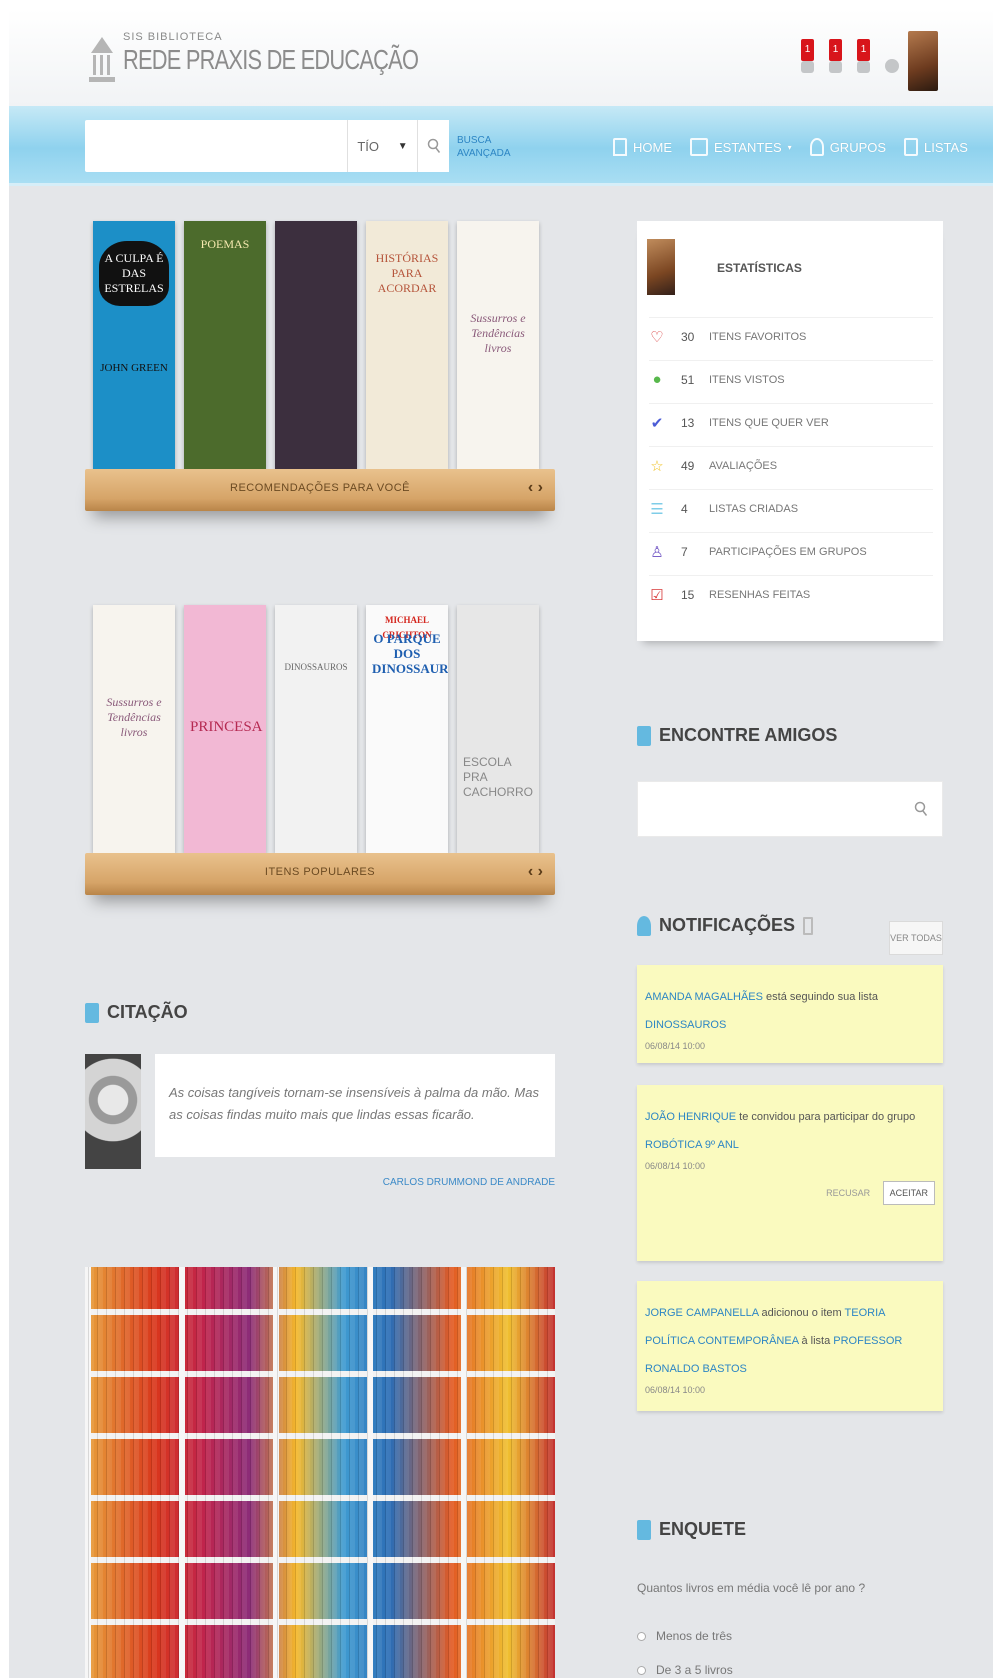  What do you see at coordinates (685, 1670) in the screenshot?
I see `poll-option: De 3 a 5 livros` at bounding box center [685, 1670].